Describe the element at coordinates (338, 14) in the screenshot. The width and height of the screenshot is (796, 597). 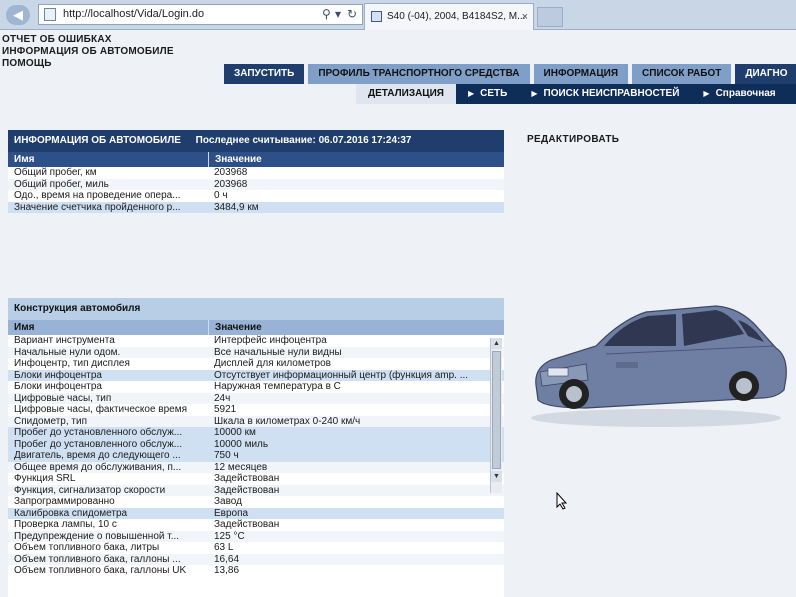
I see `dropdown-icon: ▾` at that location.